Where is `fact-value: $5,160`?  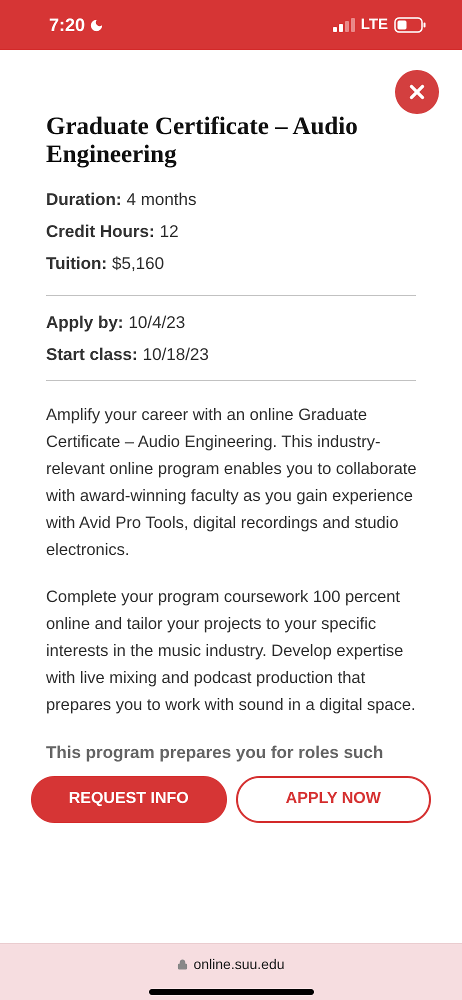
fact-value: $5,160 is located at coordinates (138, 264).